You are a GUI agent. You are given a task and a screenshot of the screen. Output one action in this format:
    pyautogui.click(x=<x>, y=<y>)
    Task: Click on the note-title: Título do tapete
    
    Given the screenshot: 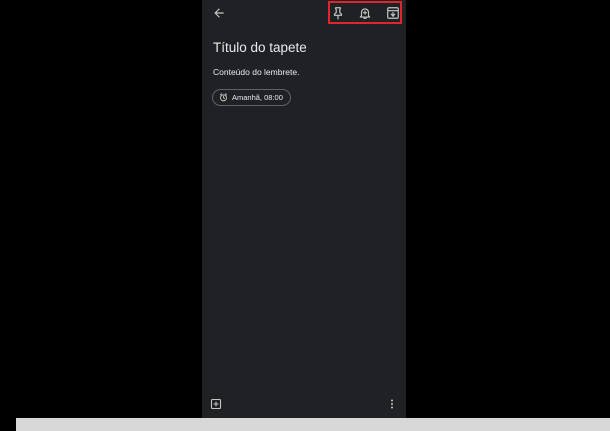 What is the action you would take?
    pyautogui.click(x=260, y=47)
    